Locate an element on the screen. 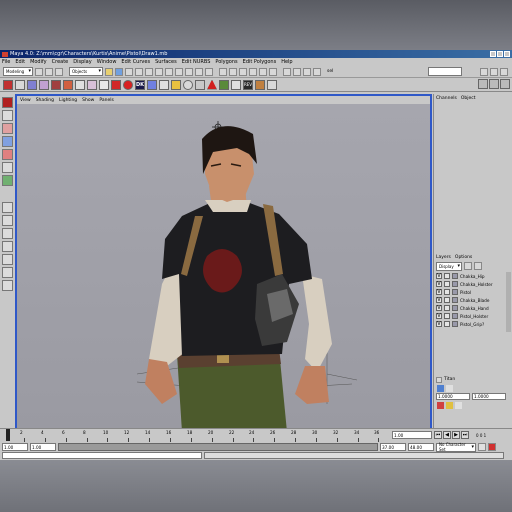 Image resolution: width=512 pixels, height=512 pixels. snap-curve-icon is located at coordinates (243, 71).